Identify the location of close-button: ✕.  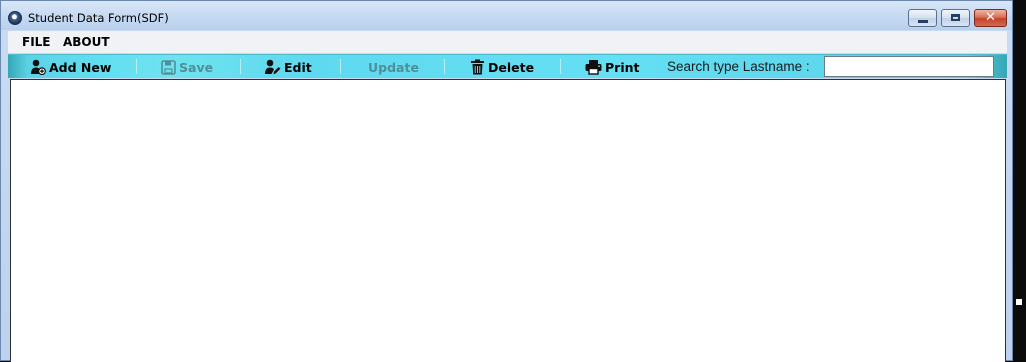
(990, 18).